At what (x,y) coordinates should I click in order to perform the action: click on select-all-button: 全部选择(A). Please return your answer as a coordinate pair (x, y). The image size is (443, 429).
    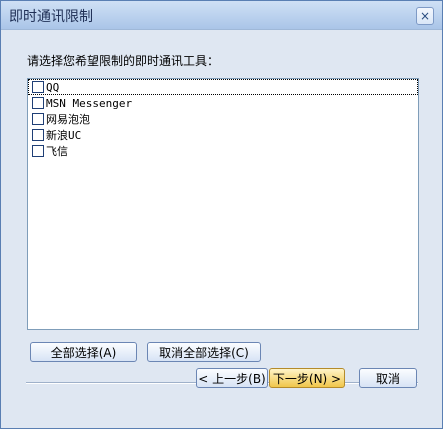
    Looking at the image, I should click on (83, 352).